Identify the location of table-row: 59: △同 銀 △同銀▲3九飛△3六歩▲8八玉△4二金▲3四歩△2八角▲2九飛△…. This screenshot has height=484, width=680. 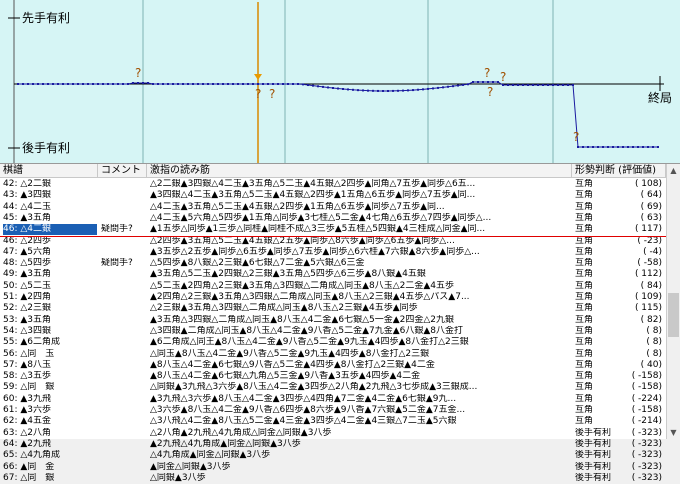
(333, 387).